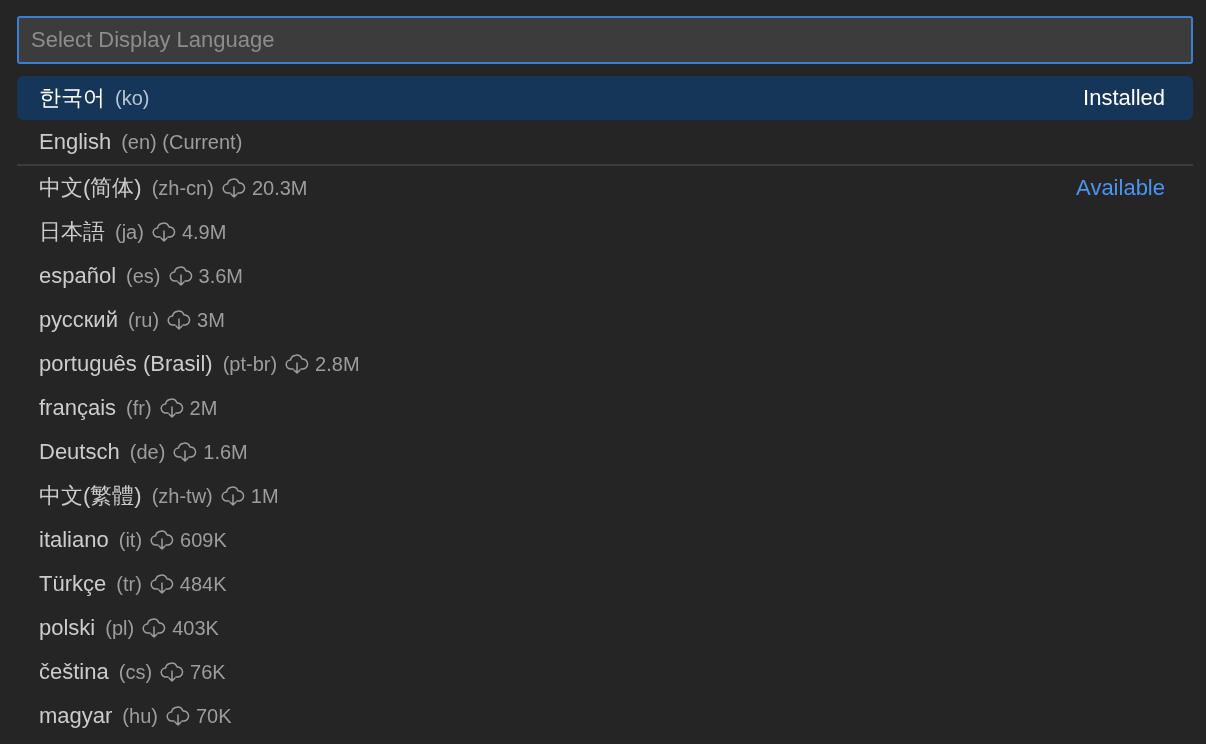 The width and height of the screenshot is (1206, 744). Describe the element at coordinates (605, 276) in the screenshot. I see `language-item: español (es) 3.6M` at that location.